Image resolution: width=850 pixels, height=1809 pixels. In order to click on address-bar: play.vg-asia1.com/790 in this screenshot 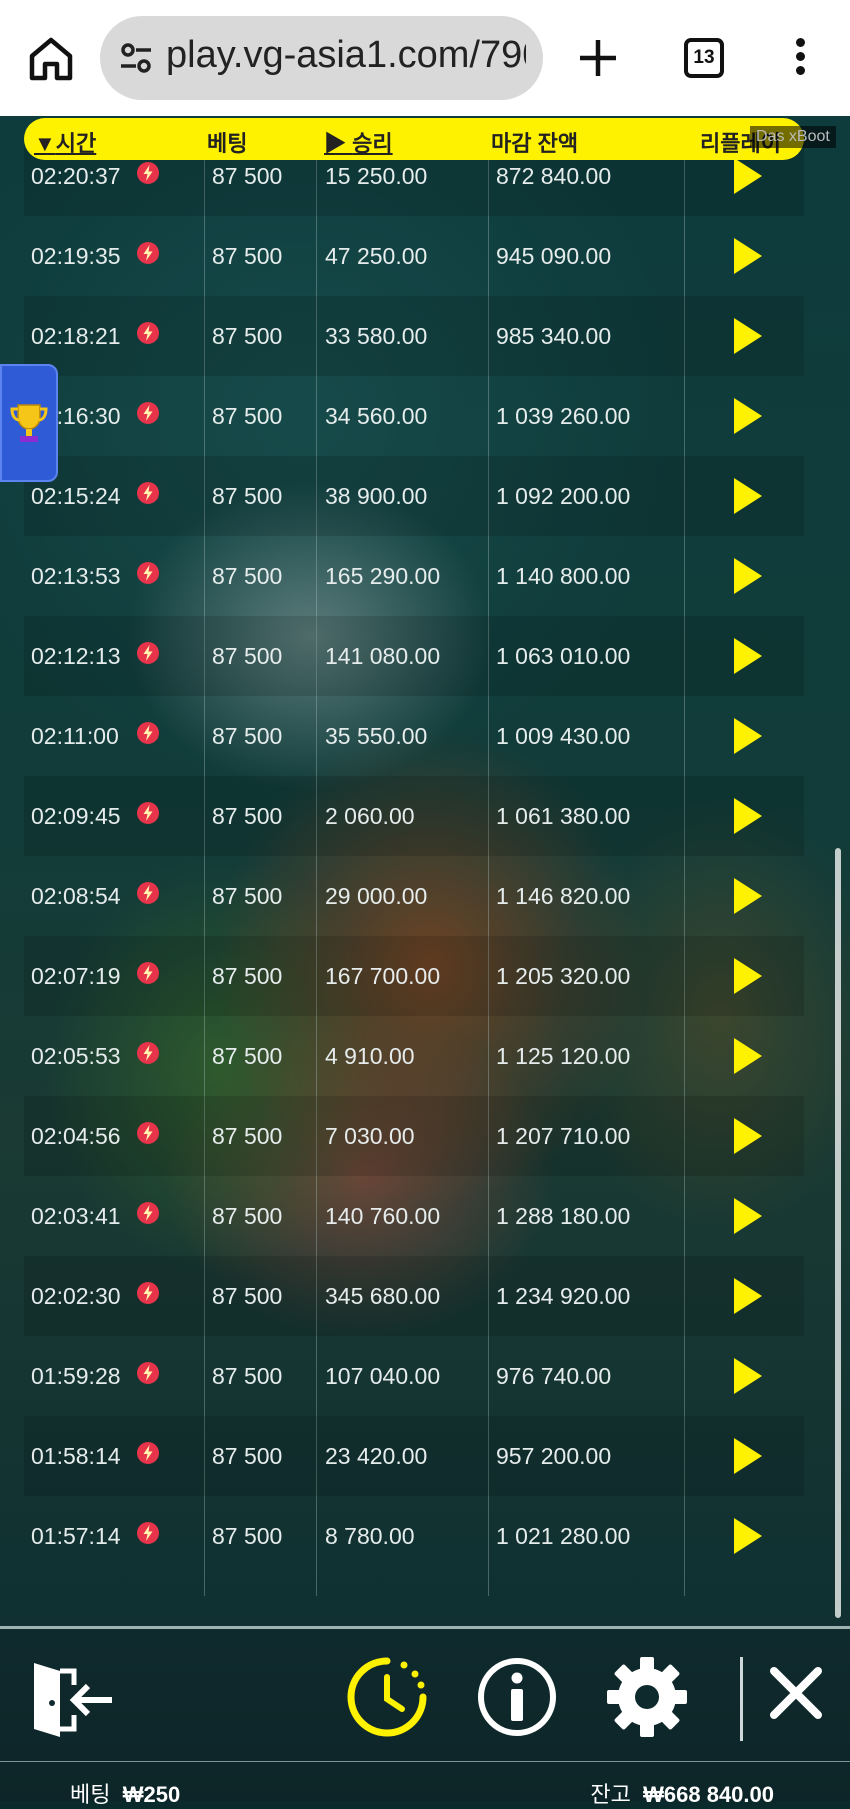, I will do `click(321, 58)`.